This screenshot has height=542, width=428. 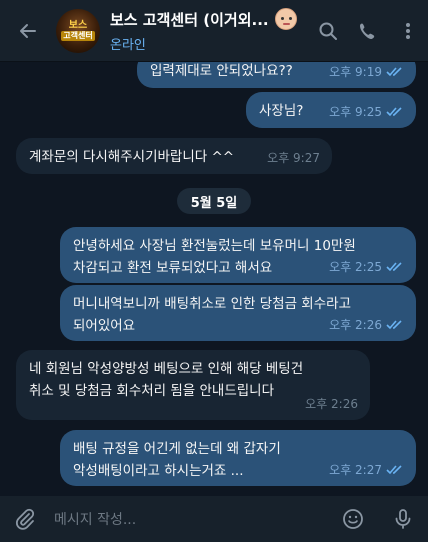 I want to click on arrow-left-icon, so click(x=28, y=30).